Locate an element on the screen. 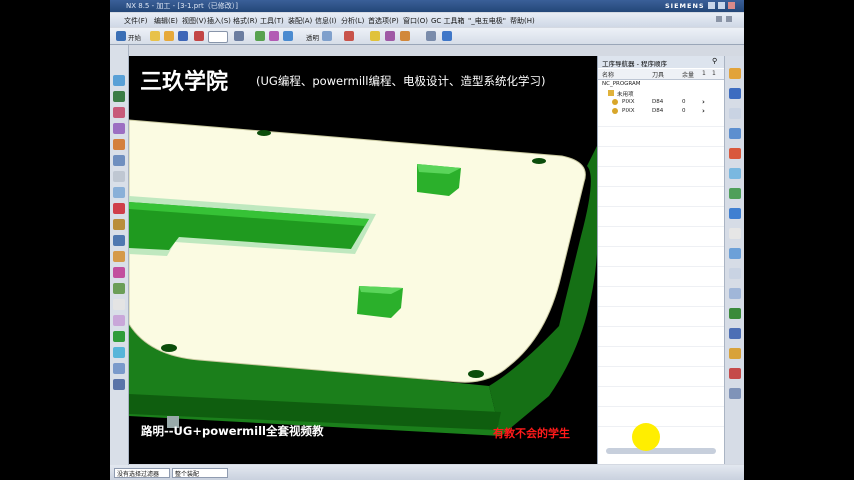  menu-file: 文件(F) is located at coordinates (136, 21).